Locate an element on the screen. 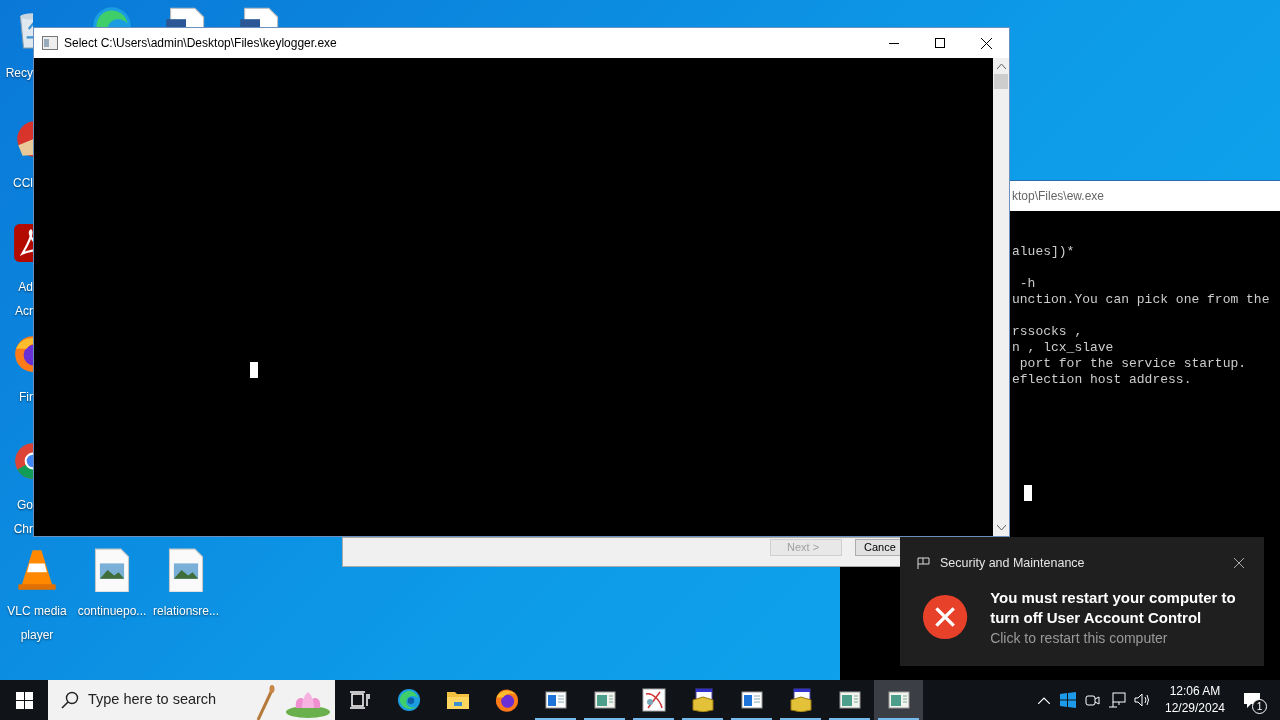  desktop-icon-label: VLC media player is located at coordinates (37, 623).